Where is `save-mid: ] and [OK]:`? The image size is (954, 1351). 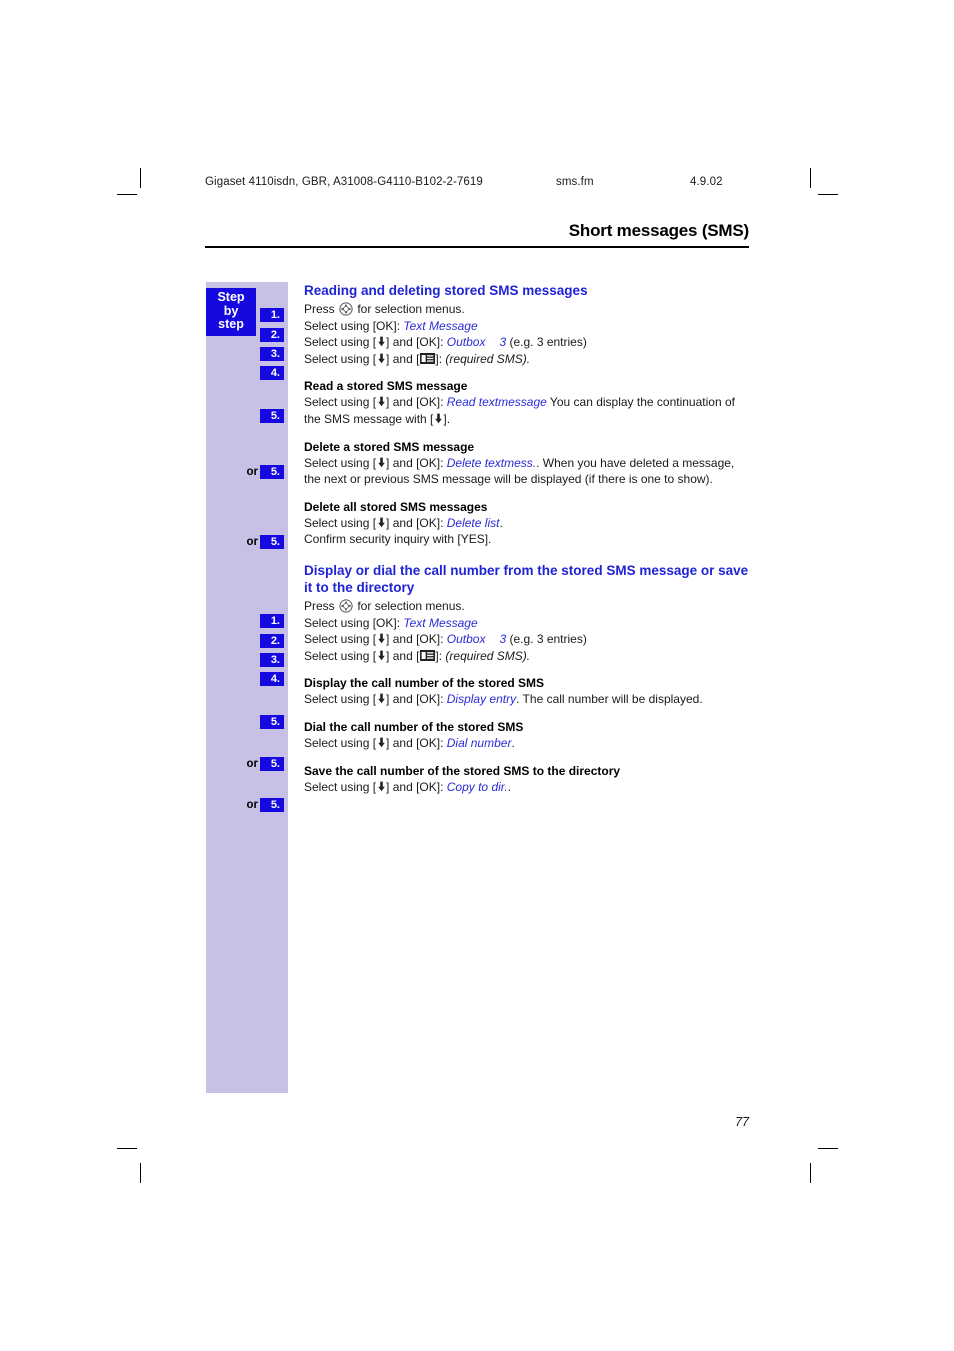
save-mid: ] and [OK]: is located at coordinates (416, 786).